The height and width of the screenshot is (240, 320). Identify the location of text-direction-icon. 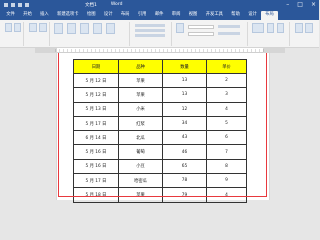
(270, 28).